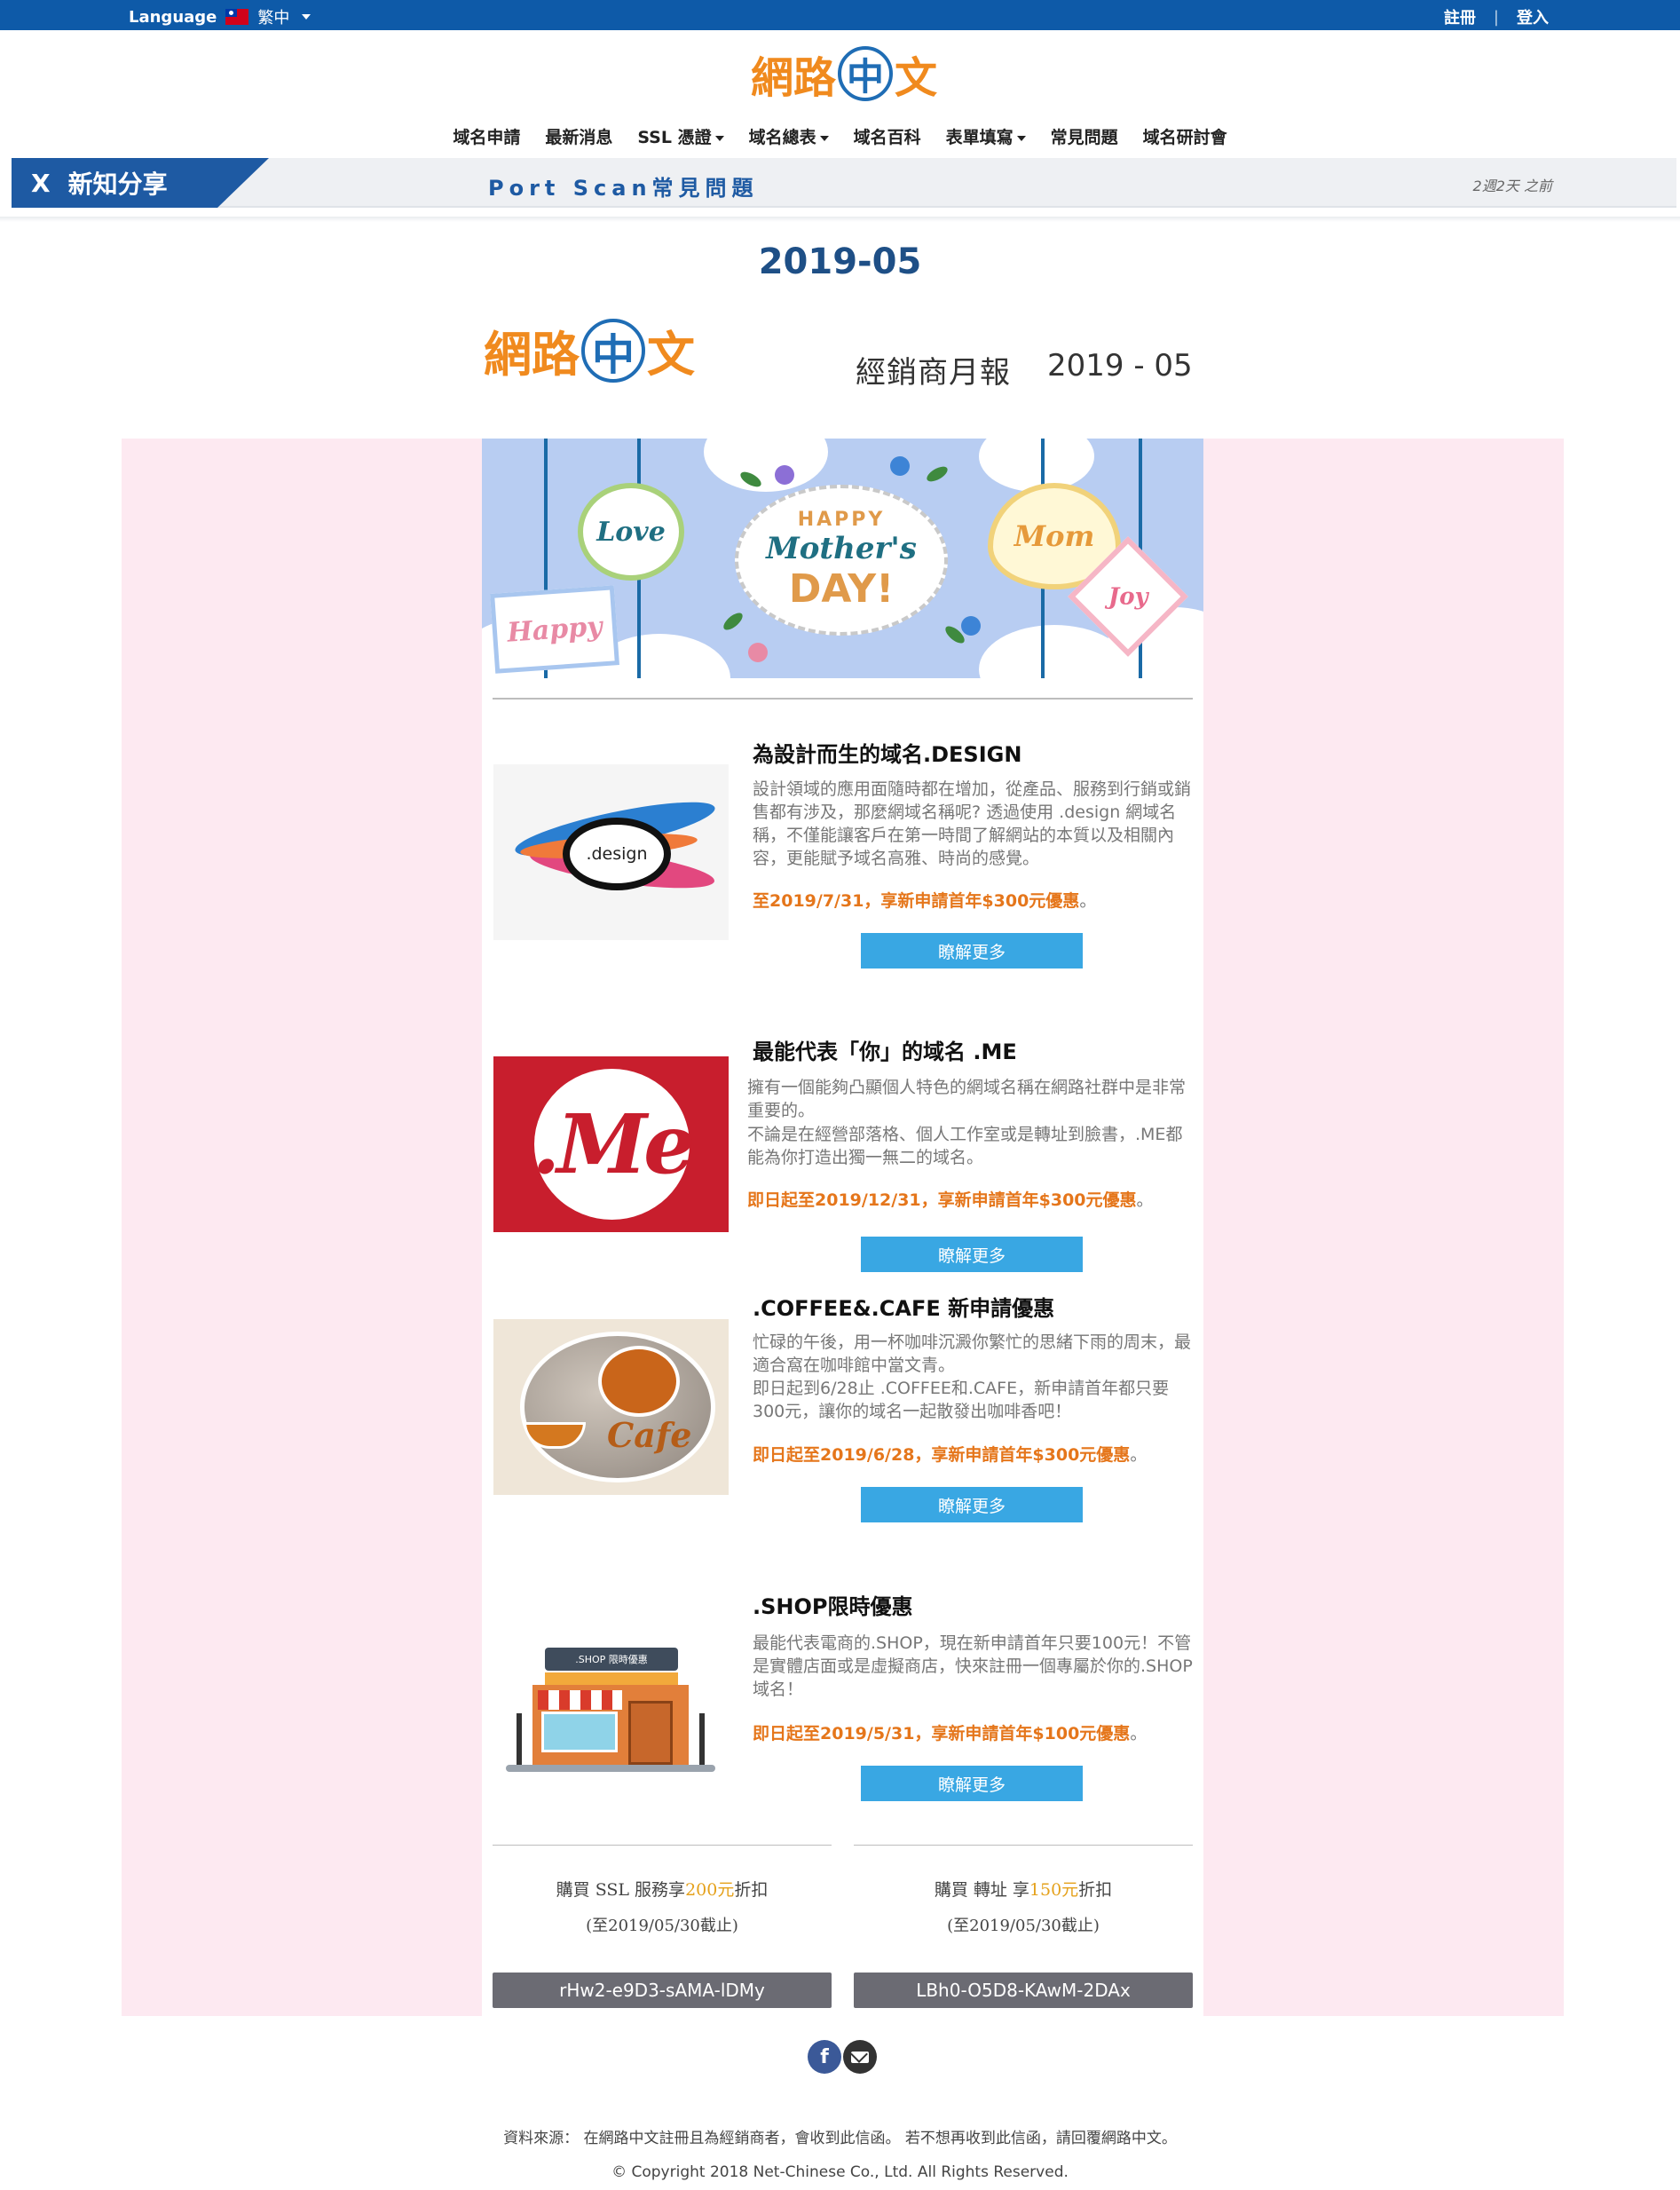  Describe the element at coordinates (41, 183) in the screenshot. I see `ticker-close-button: X` at that location.